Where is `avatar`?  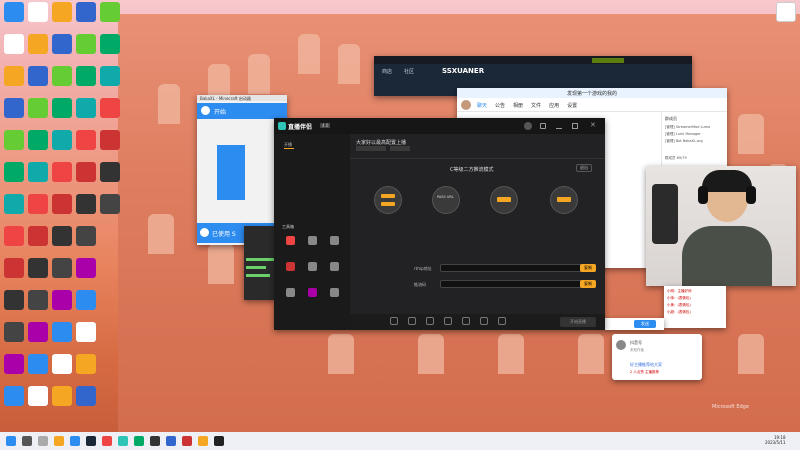
avatar is located at coordinates (528, 126).